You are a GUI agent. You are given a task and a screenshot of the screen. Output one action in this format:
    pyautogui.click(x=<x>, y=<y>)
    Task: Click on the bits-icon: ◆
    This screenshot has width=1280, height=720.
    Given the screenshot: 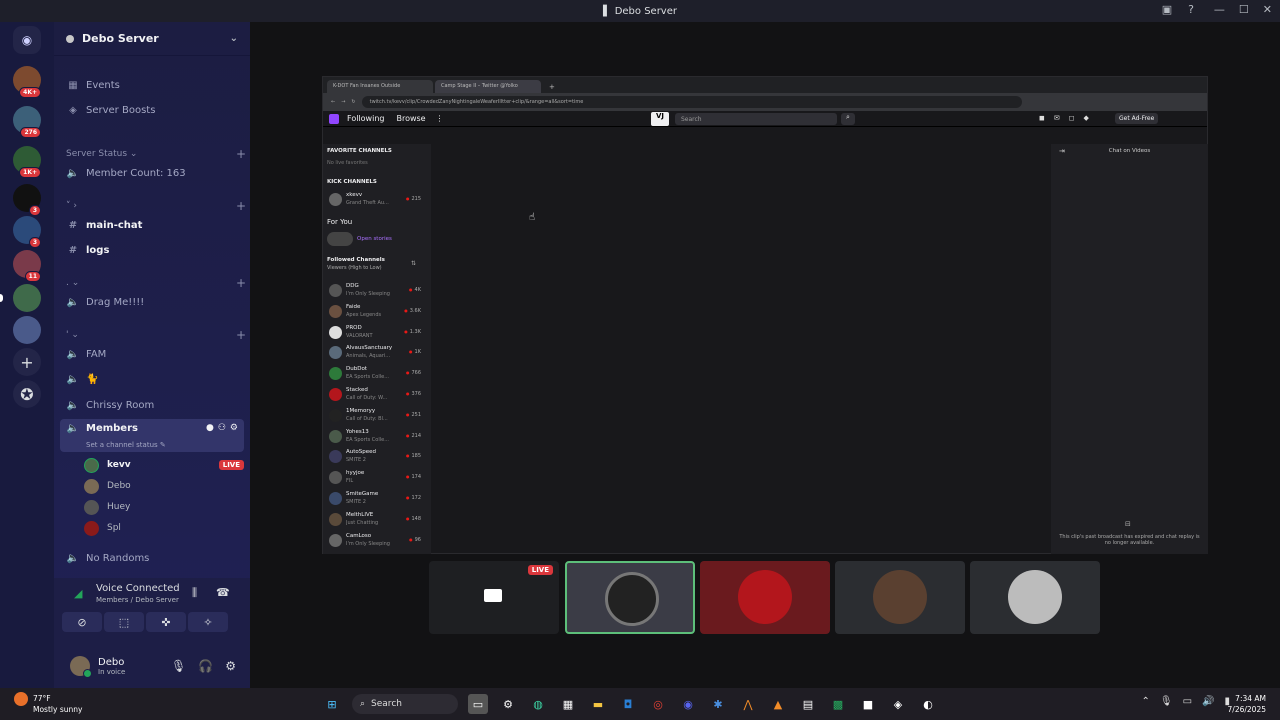 What is the action you would take?
    pyautogui.click(x=1086, y=118)
    